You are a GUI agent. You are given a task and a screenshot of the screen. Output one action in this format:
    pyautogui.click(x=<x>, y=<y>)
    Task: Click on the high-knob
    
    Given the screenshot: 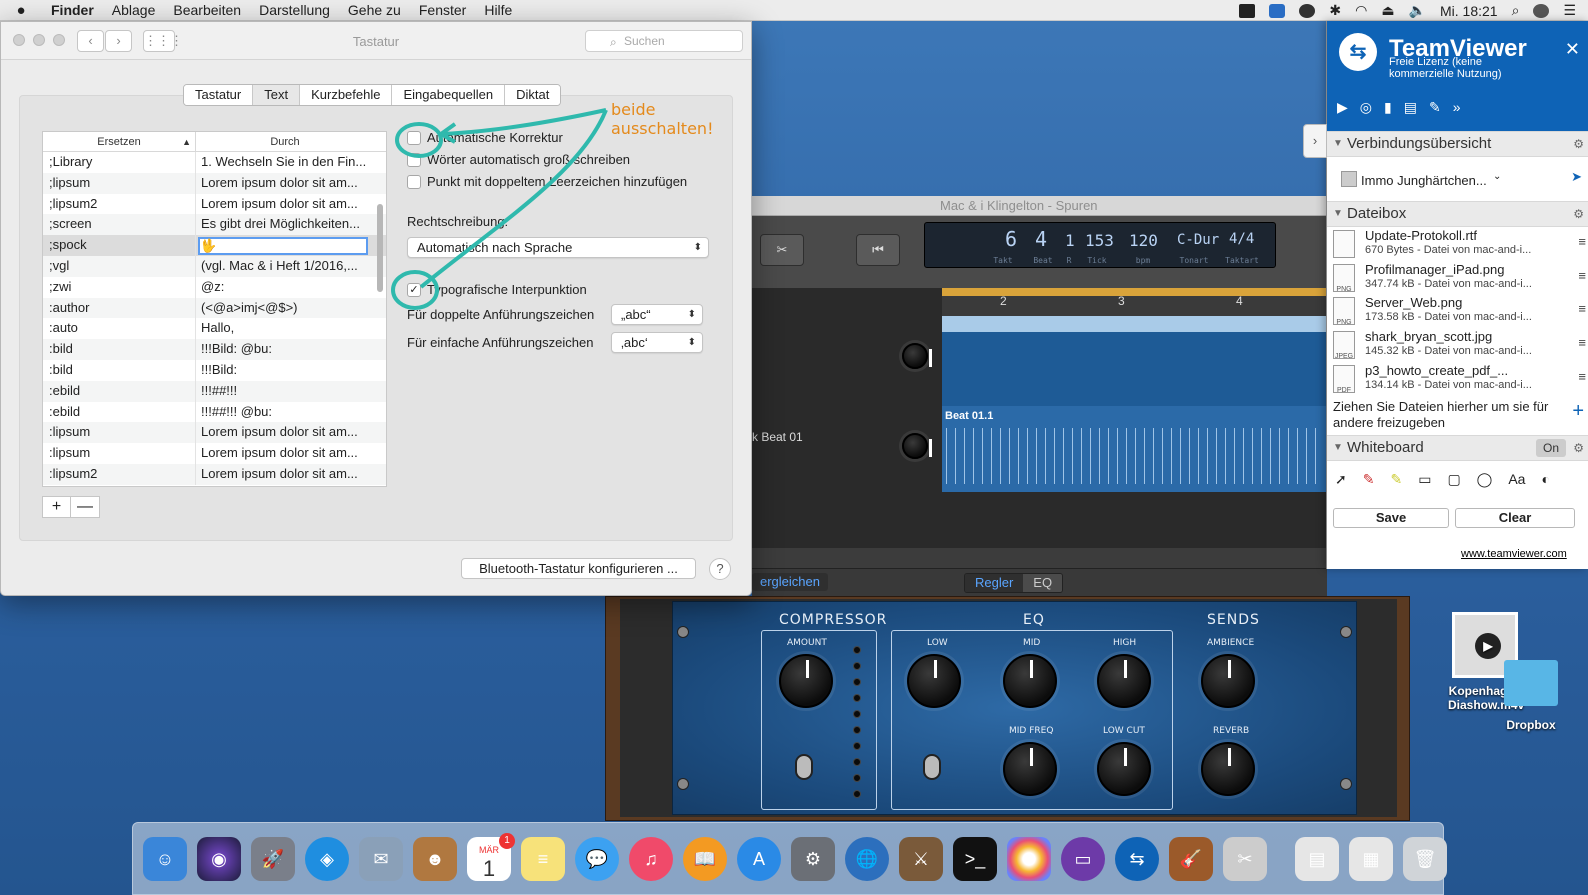 What is the action you would take?
    pyautogui.click(x=1124, y=681)
    